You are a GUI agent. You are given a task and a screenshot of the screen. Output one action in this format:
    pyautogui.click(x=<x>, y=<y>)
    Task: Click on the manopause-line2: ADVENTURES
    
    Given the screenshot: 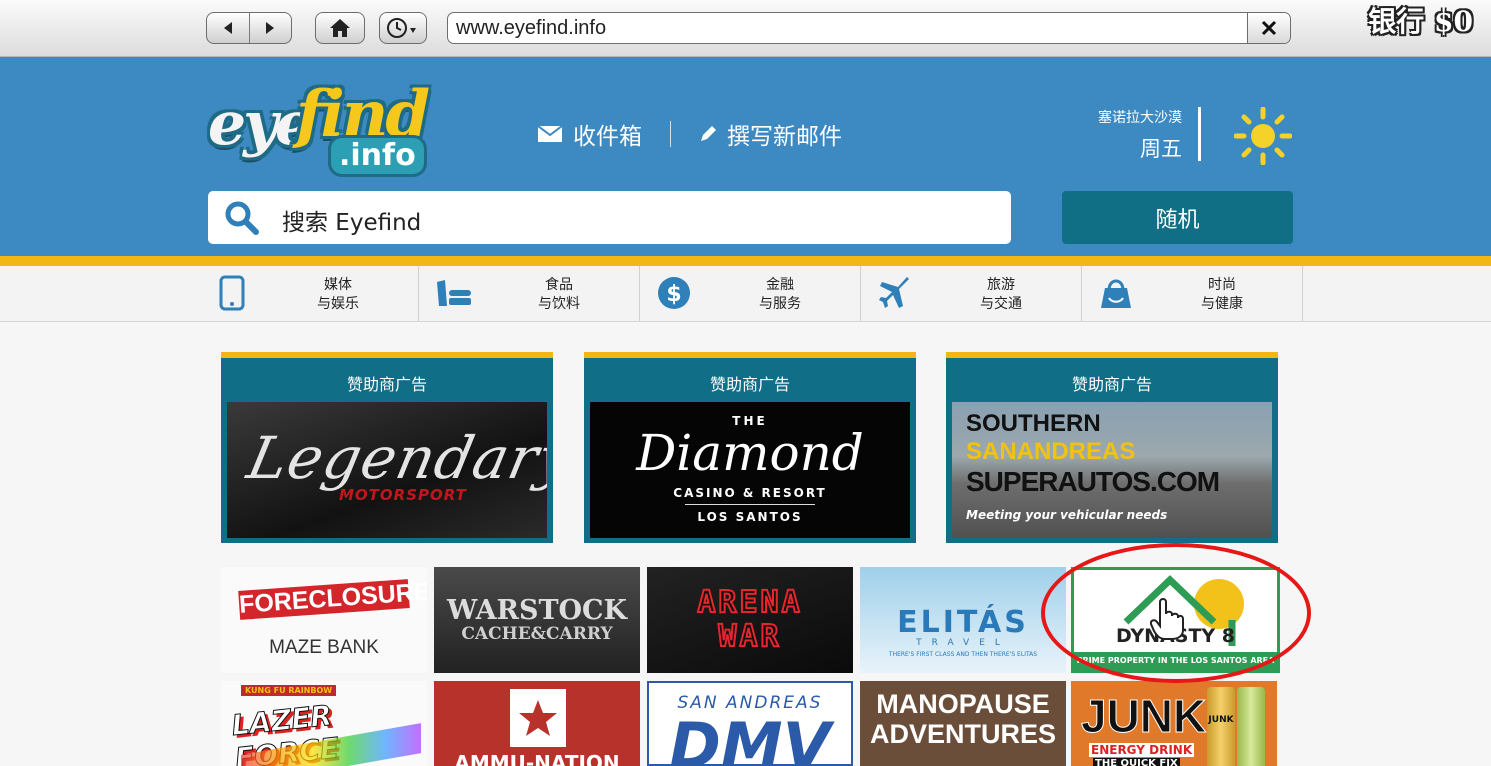 What is the action you would take?
    pyautogui.click(x=963, y=734)
    